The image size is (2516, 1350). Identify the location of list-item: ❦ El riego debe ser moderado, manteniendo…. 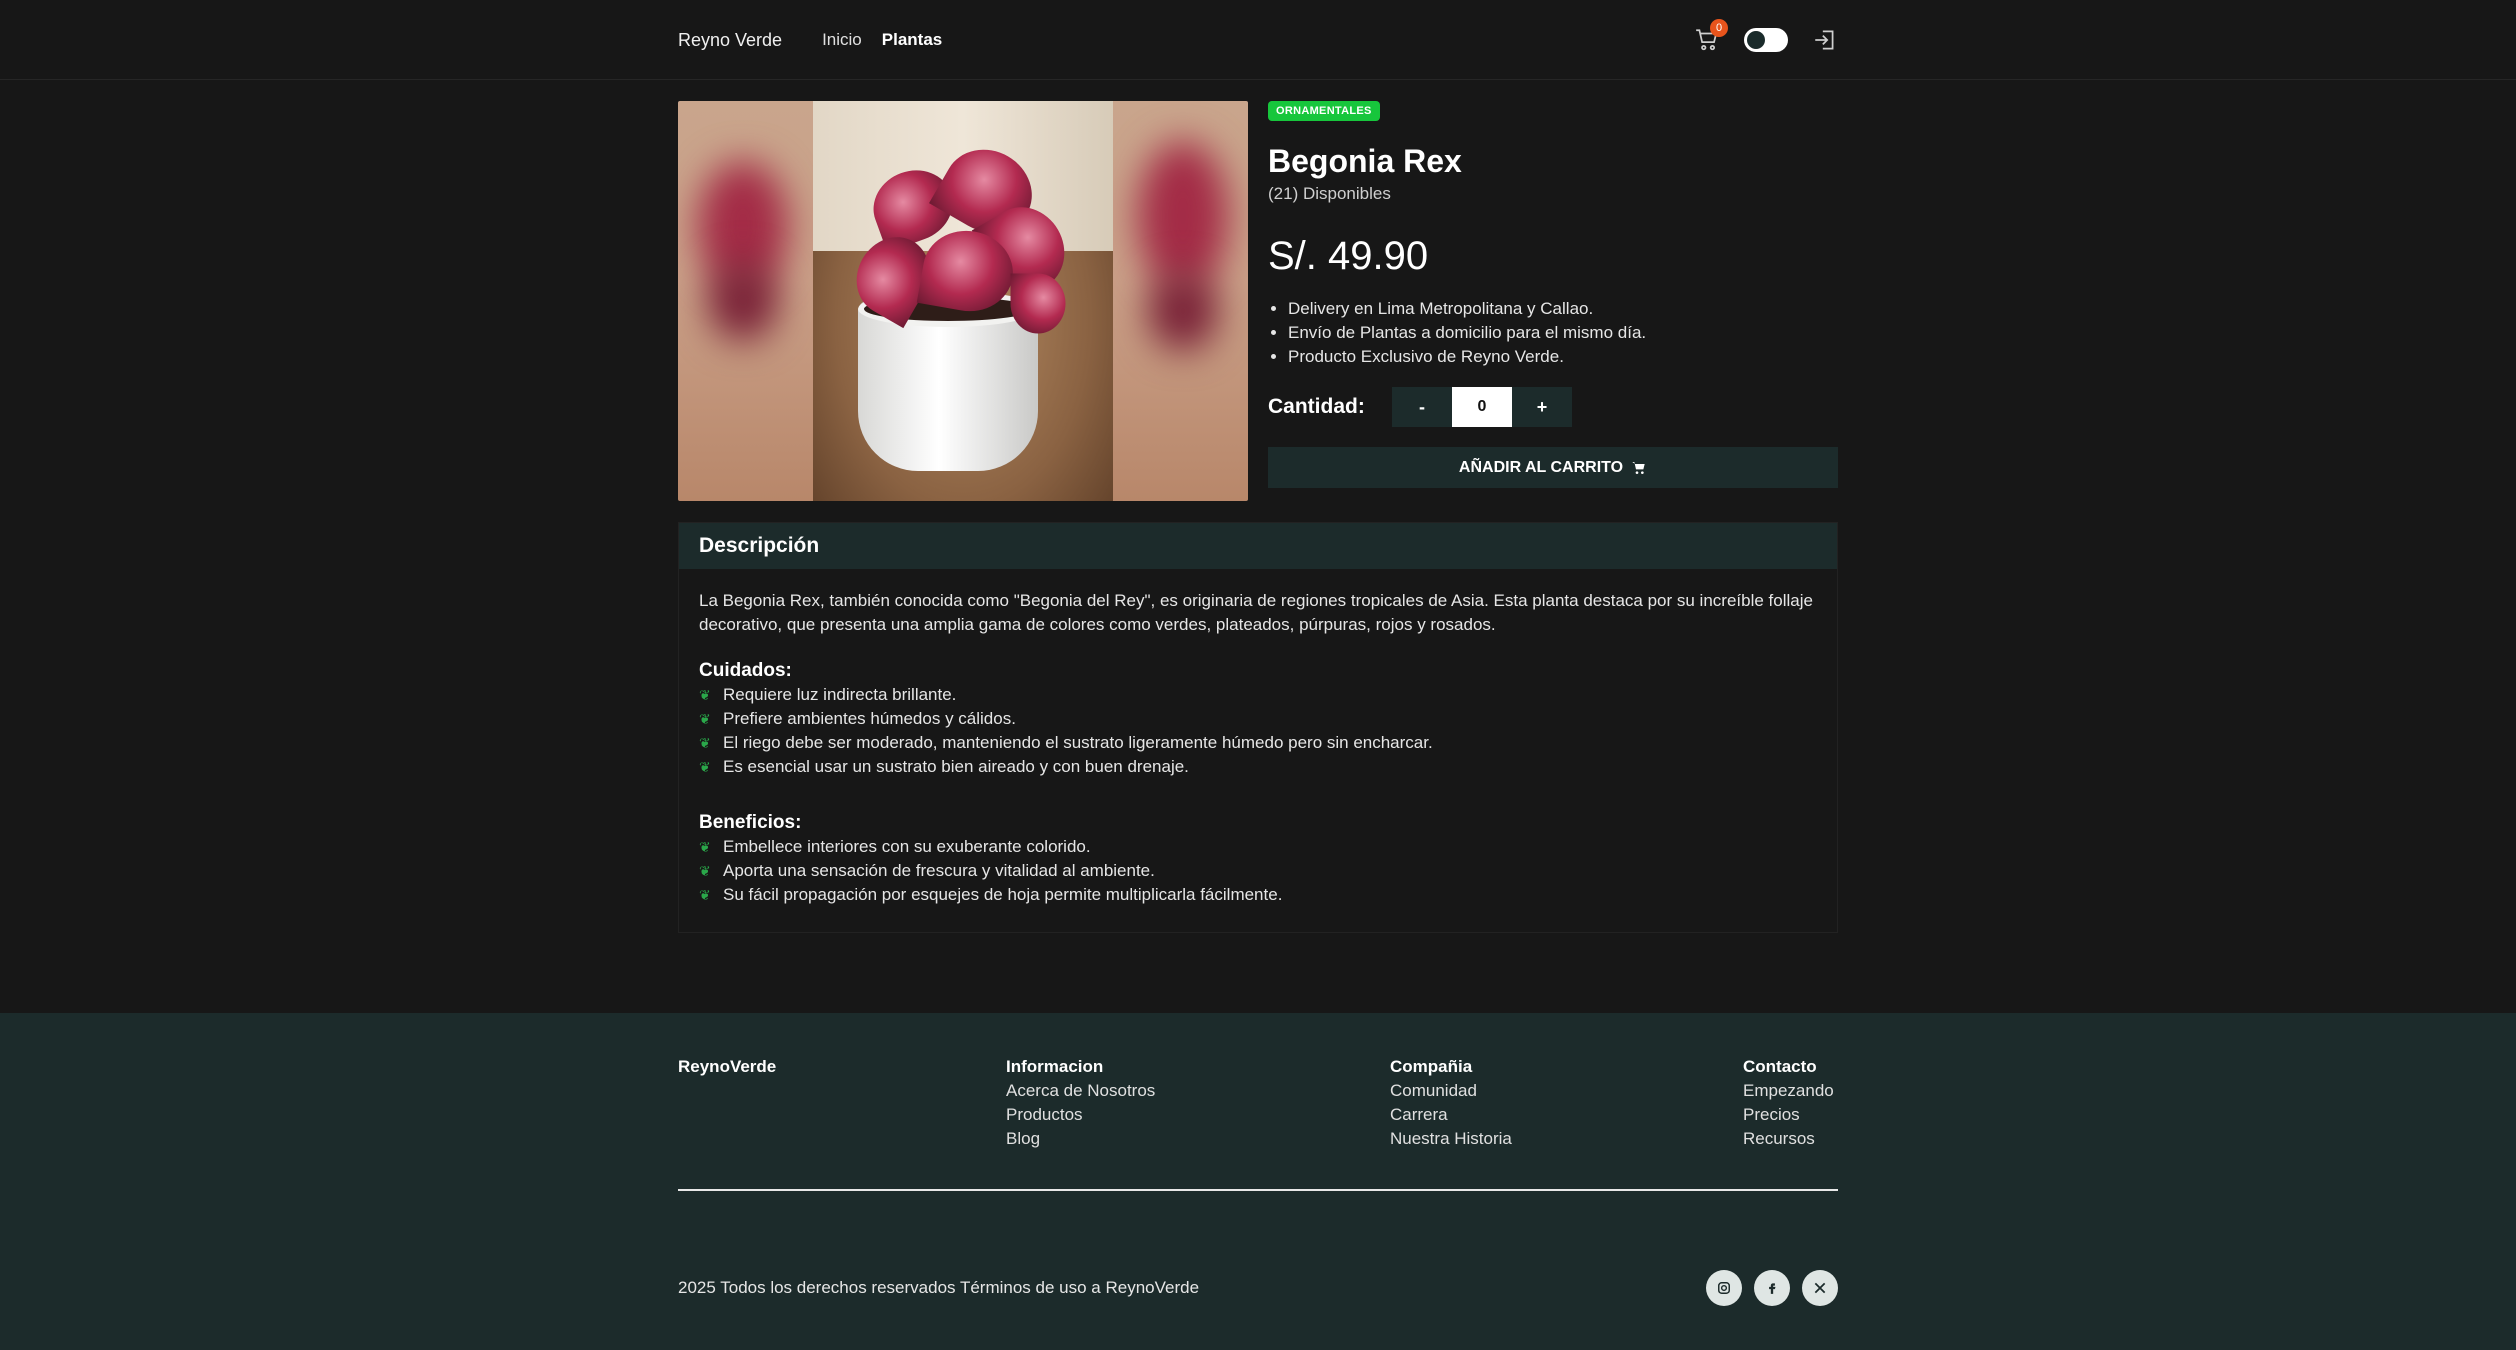
(1258, 743).